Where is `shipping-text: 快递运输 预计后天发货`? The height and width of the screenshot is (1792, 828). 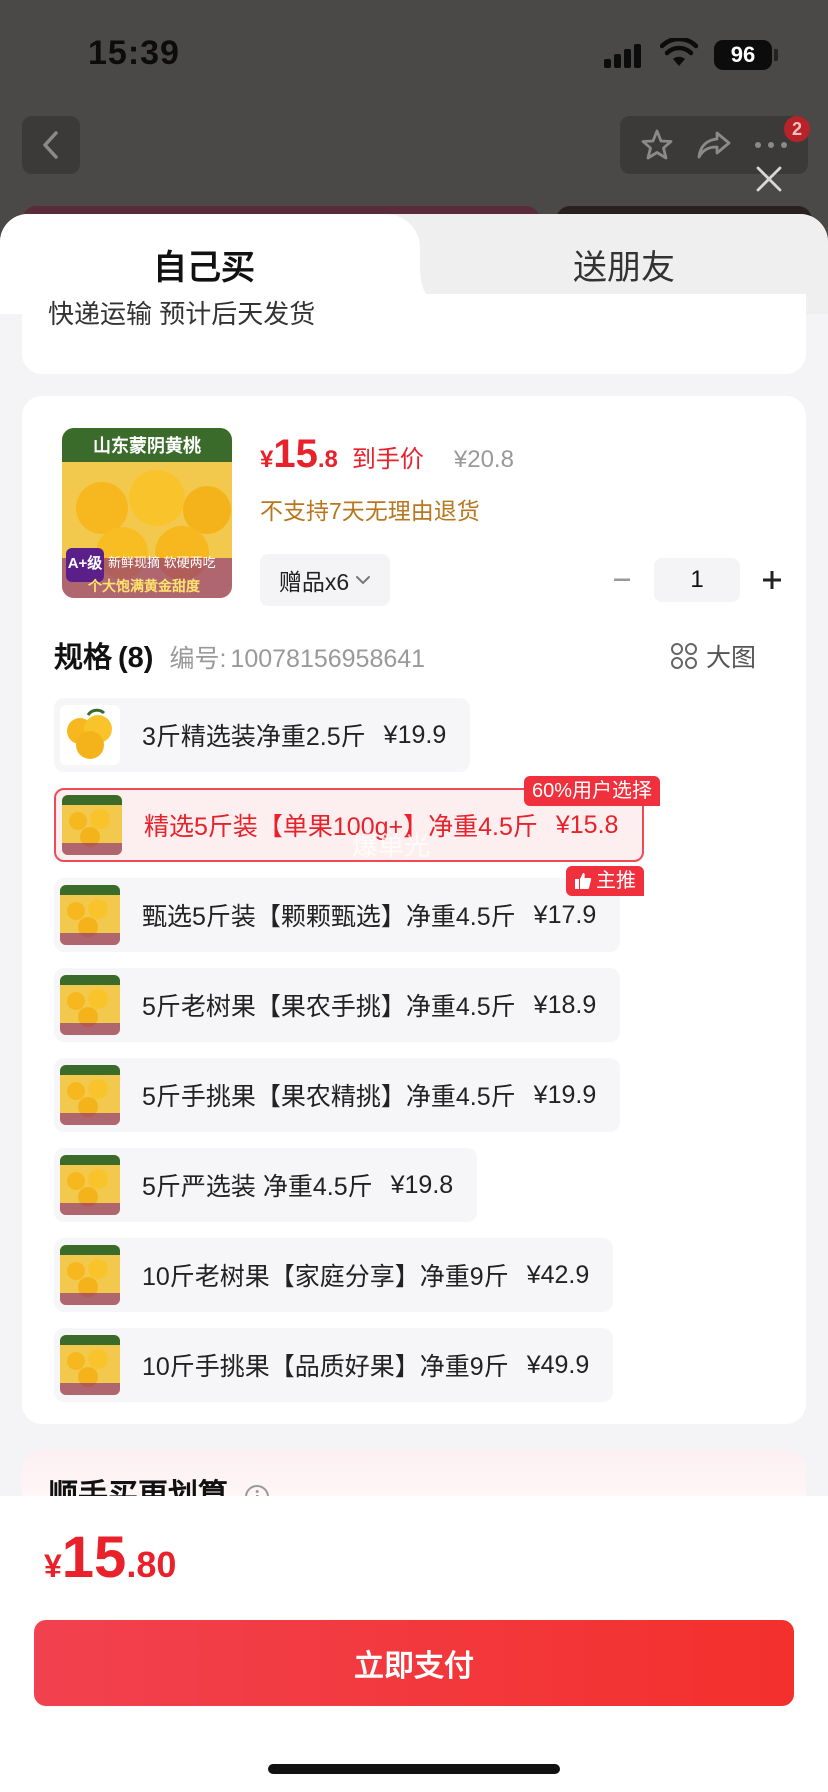 shipping-text: 快递运输 预计后天发货 is located at coordinates (182, 314).